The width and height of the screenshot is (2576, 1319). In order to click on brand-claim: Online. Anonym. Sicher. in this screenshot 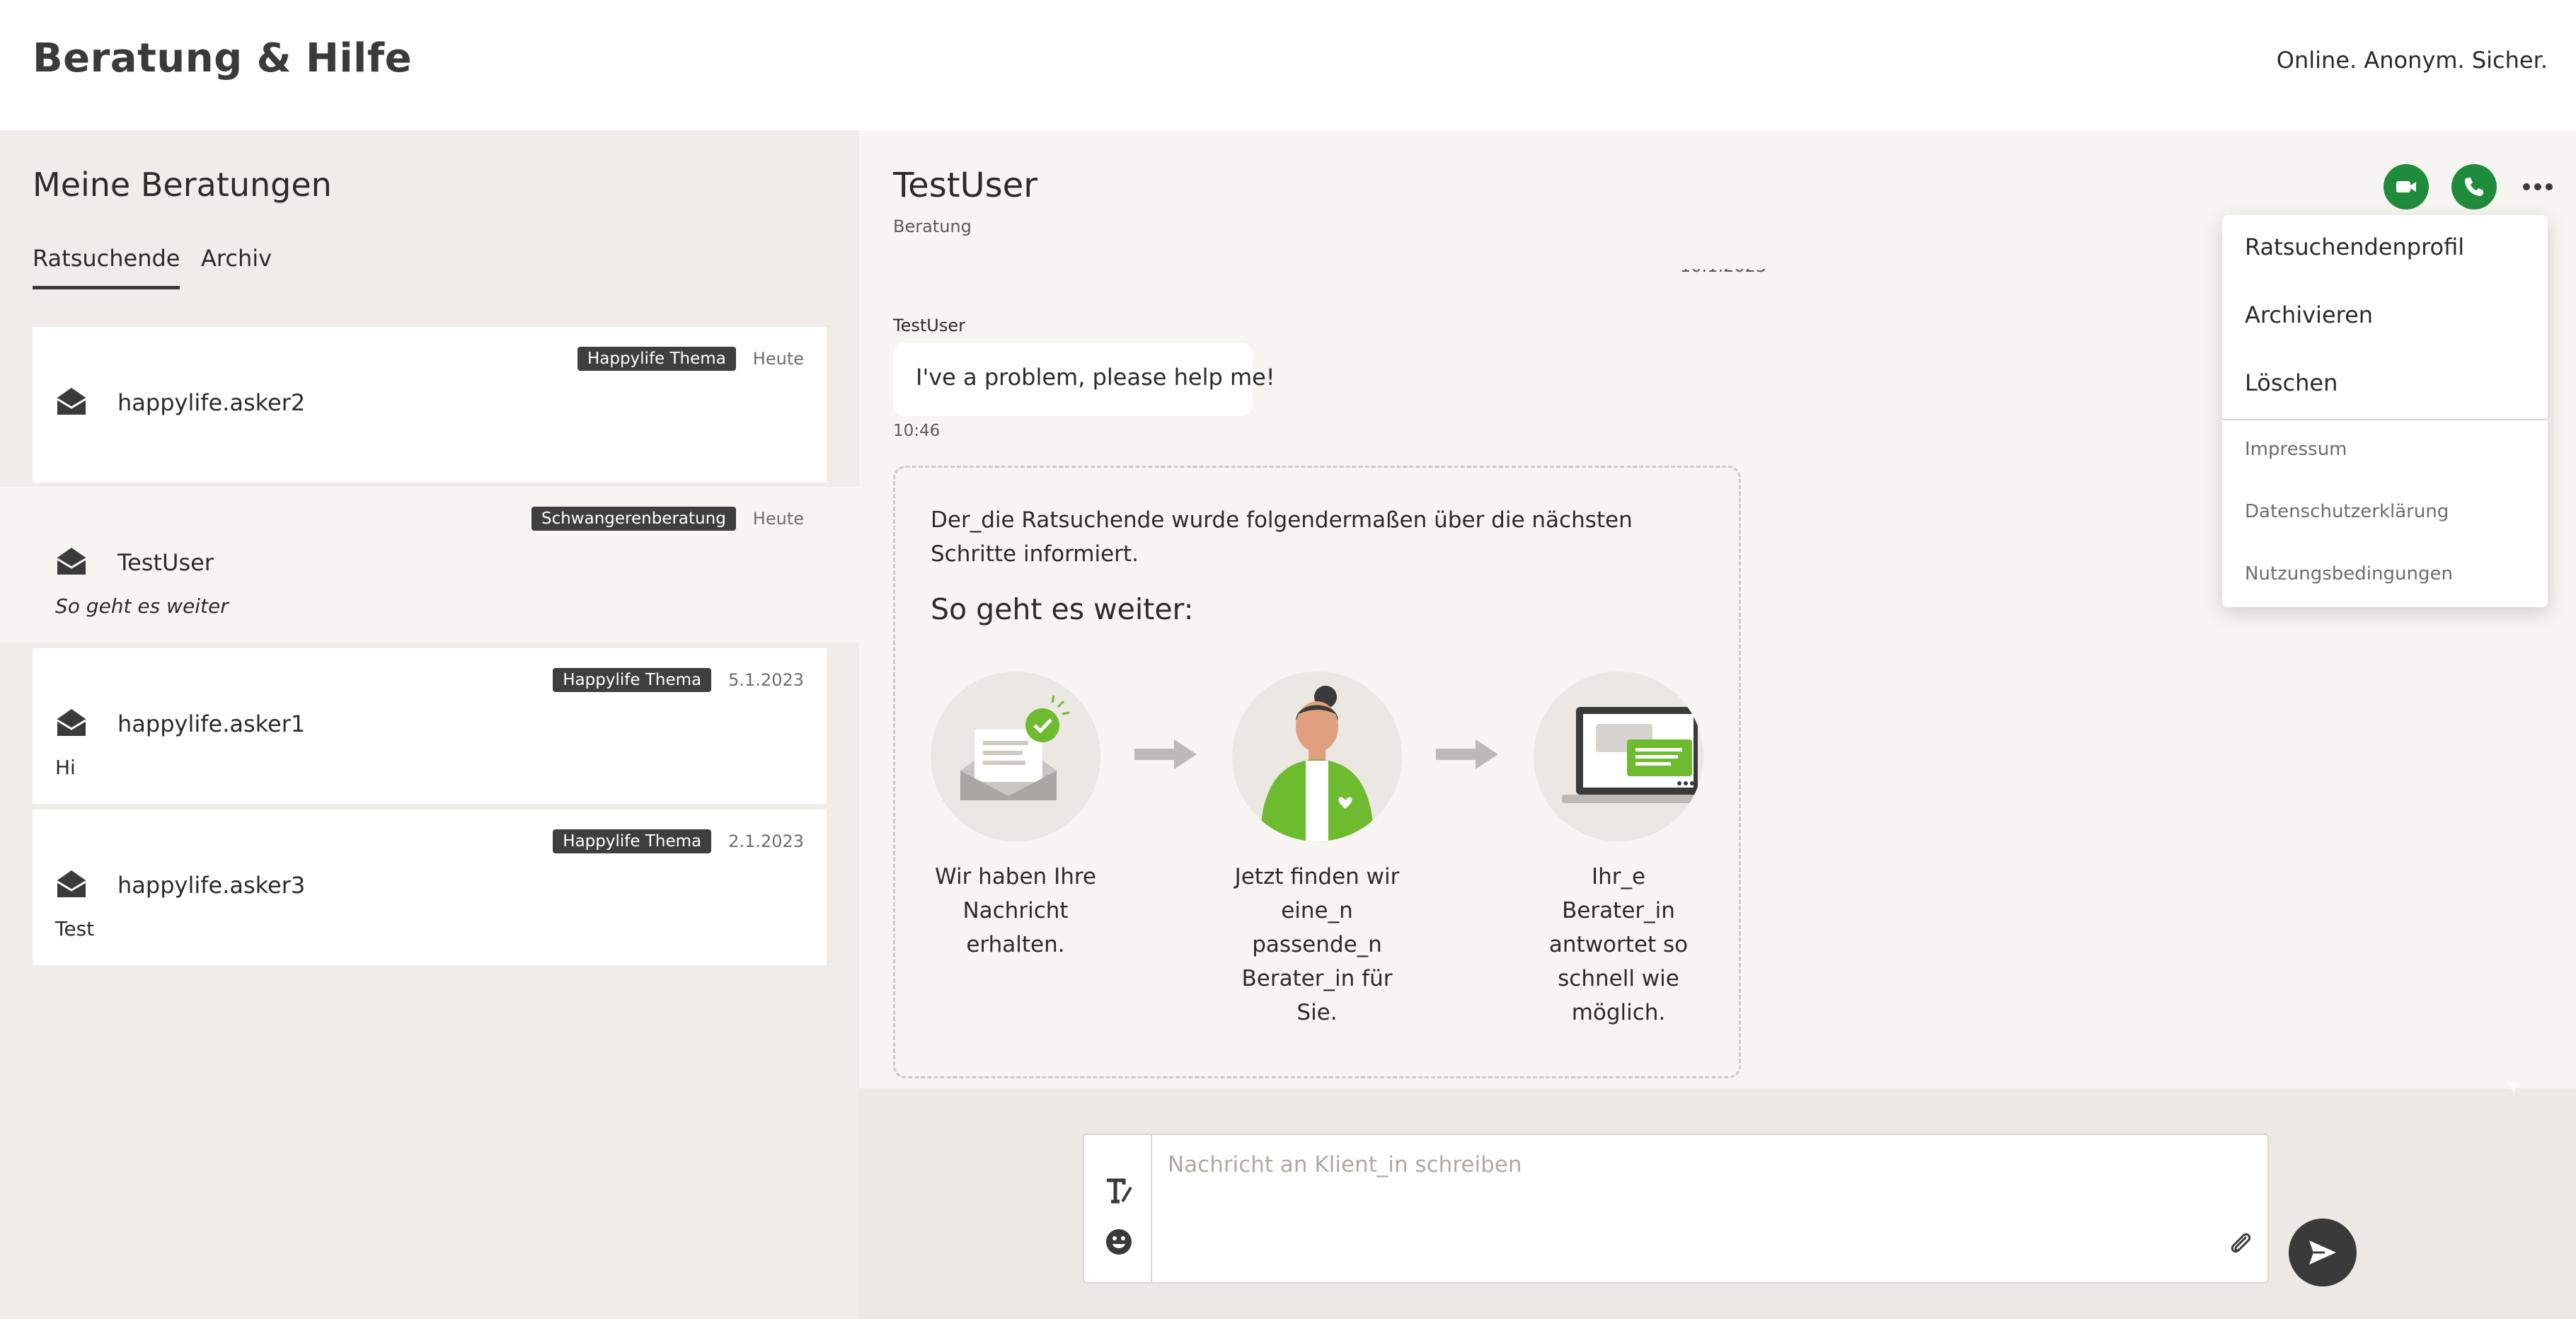, I will do `click(2412, 60)`.